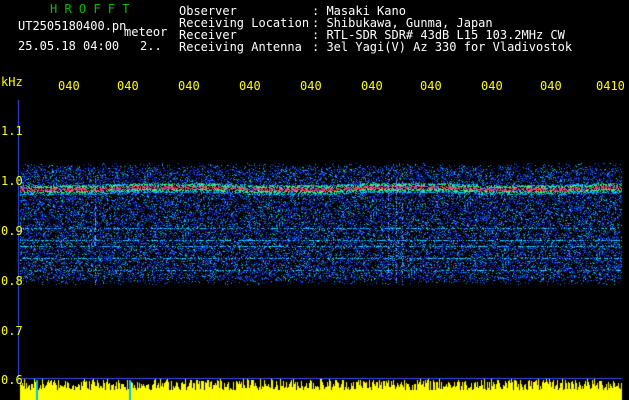 This screenshot has height=400, width=629. Describe the element at coordinates (12, 281) in the screenshot. I see `y-tick-label: 0.8` at that location.